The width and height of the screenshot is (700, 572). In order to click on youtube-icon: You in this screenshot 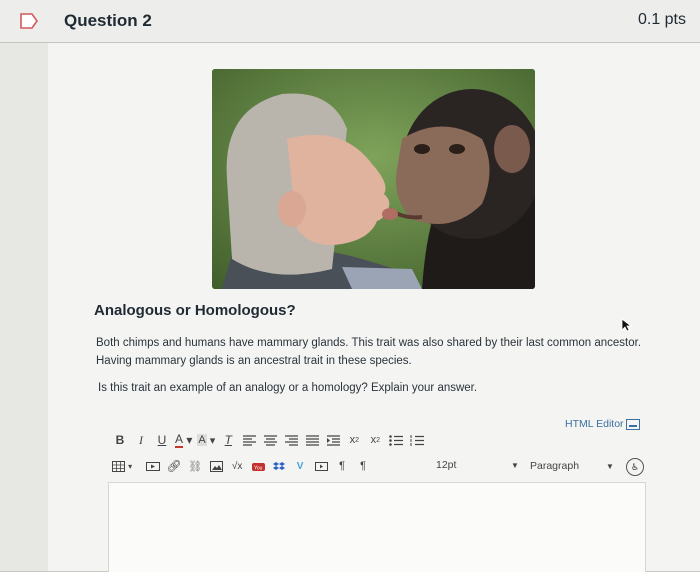, I will do `click(258, 466)`.